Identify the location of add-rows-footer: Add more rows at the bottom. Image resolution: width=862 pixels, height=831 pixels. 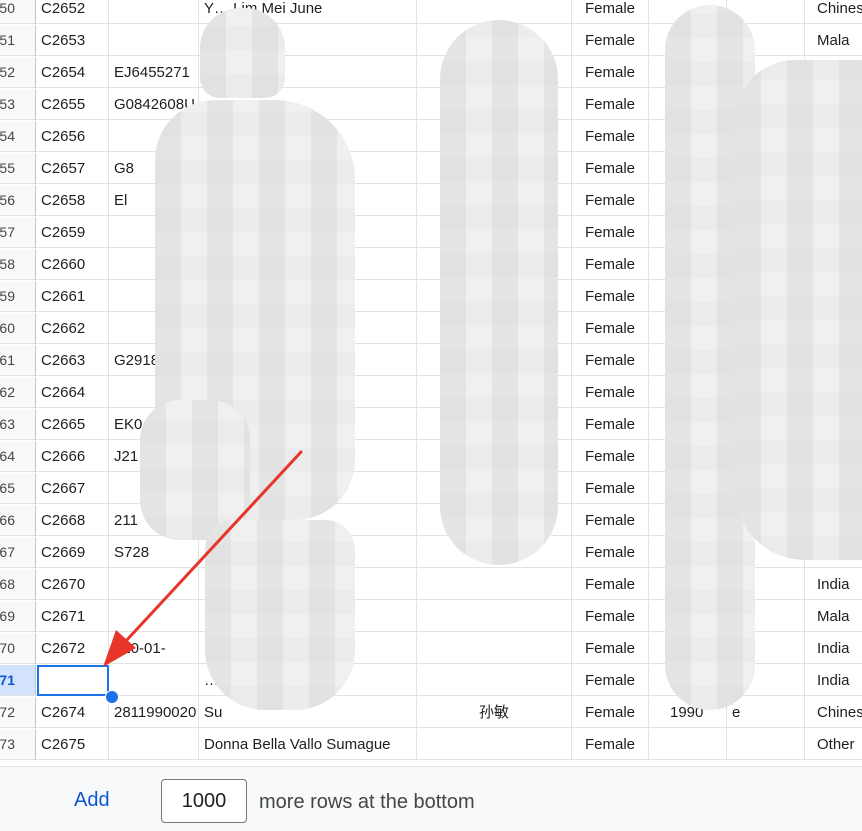
(431, 798).